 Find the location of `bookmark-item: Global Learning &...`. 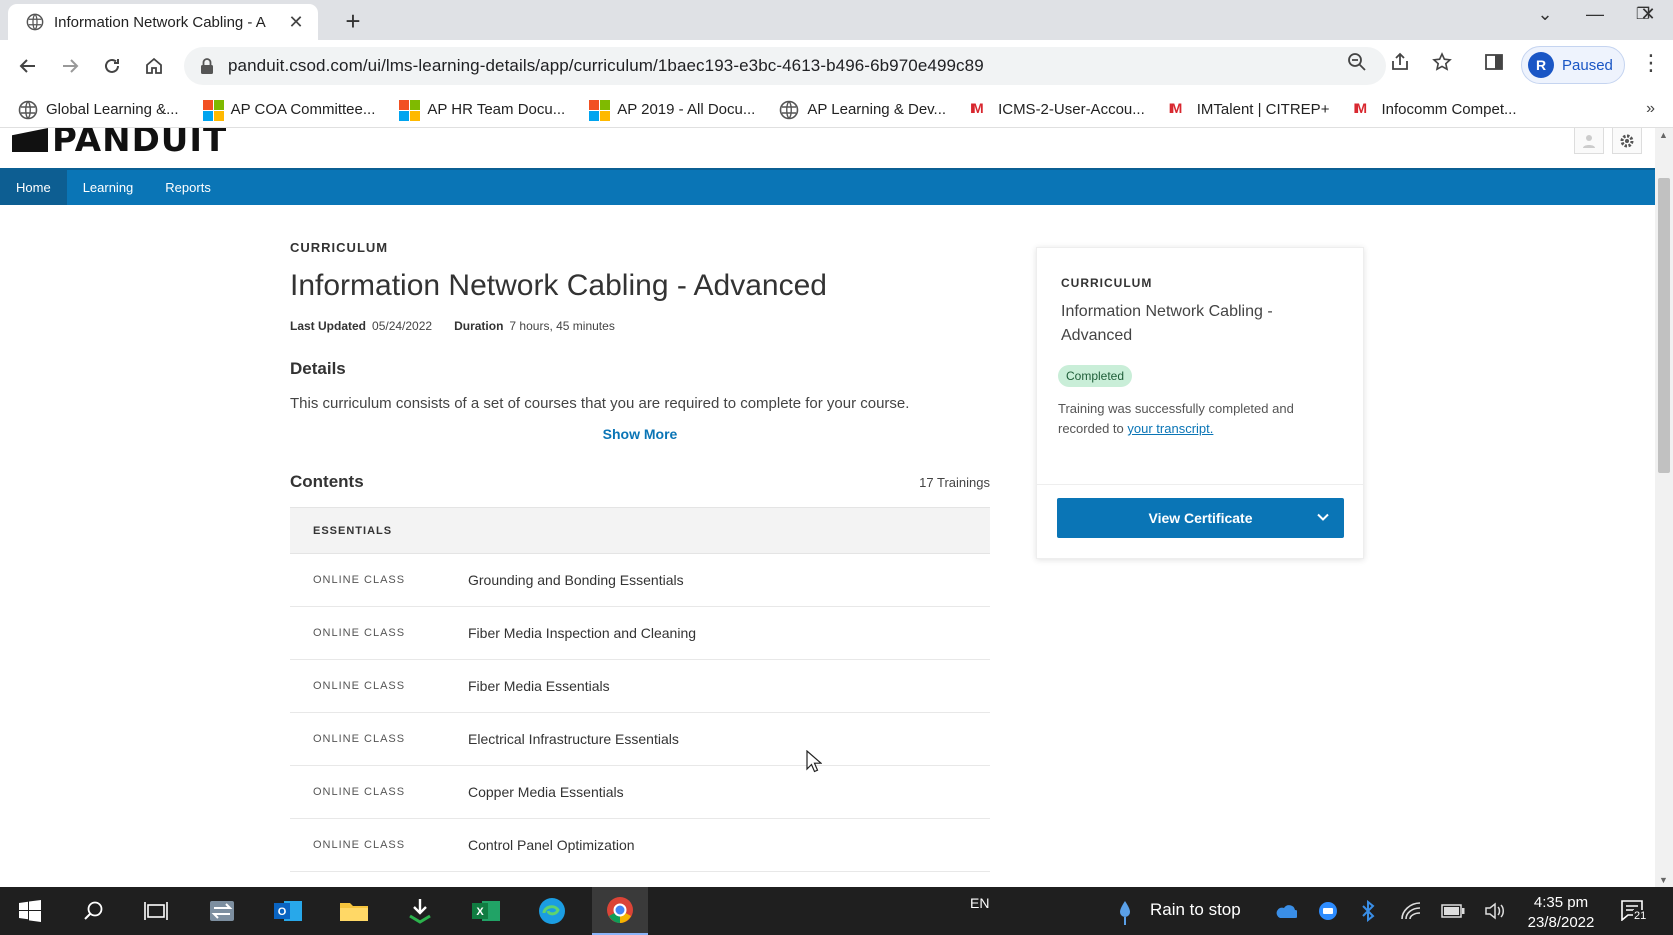

bookmark-item: Global Learning &... is located at coordinates (98, 110).